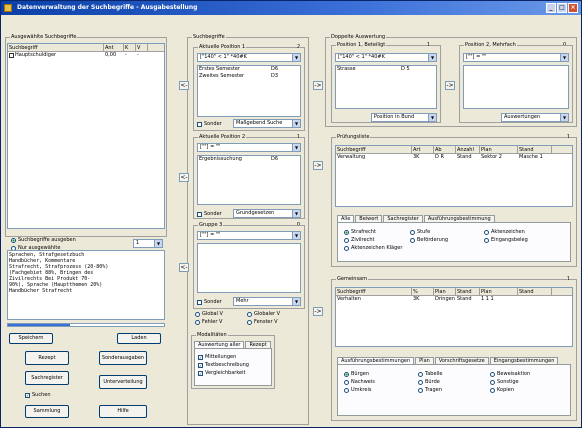  I want to click on minimize-button: _, so click(551, 8).